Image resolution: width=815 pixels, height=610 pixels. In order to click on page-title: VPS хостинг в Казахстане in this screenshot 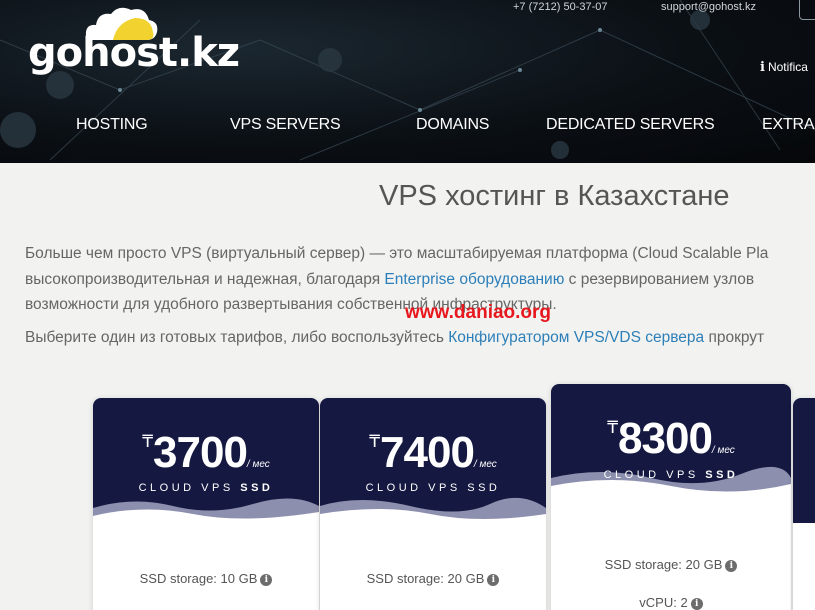, I will do `click(554, 196)`.